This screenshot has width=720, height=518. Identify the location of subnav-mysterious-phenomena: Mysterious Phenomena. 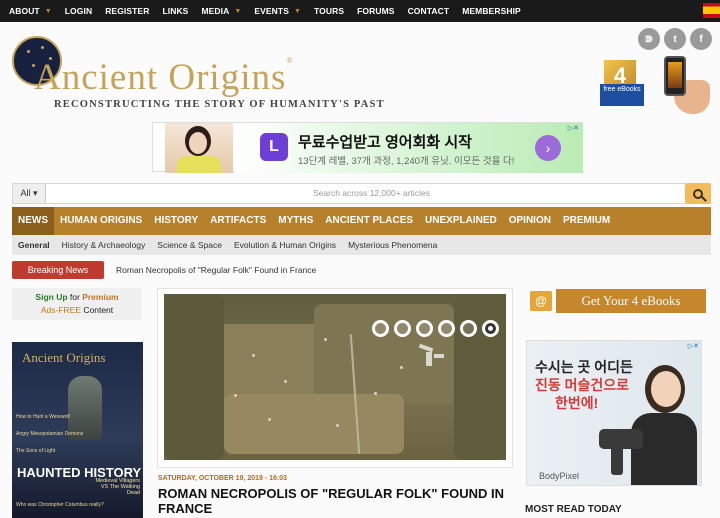
(392, 245).